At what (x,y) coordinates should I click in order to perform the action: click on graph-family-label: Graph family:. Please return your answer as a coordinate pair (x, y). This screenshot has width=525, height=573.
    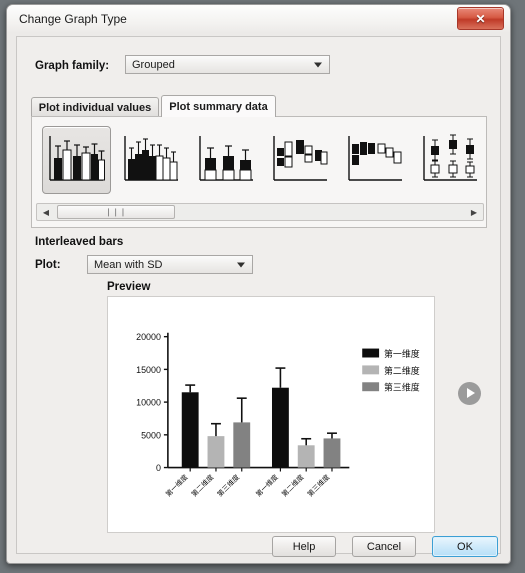
    Looking at the image, I should click on (72, 66).